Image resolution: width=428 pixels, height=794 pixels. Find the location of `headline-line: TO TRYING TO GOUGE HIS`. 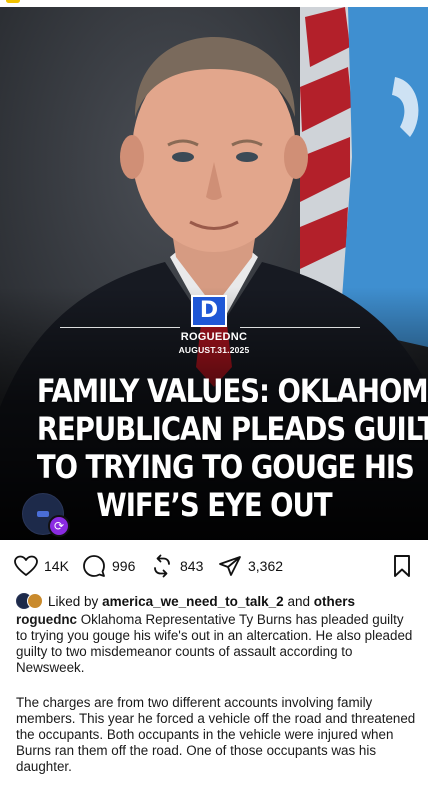

headline-line: TO TRYING TO GOUGE HIS is located at coordinates (225, 467).